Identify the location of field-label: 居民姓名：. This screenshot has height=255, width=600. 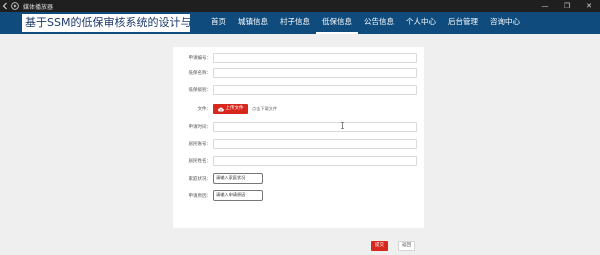
(200, 161).